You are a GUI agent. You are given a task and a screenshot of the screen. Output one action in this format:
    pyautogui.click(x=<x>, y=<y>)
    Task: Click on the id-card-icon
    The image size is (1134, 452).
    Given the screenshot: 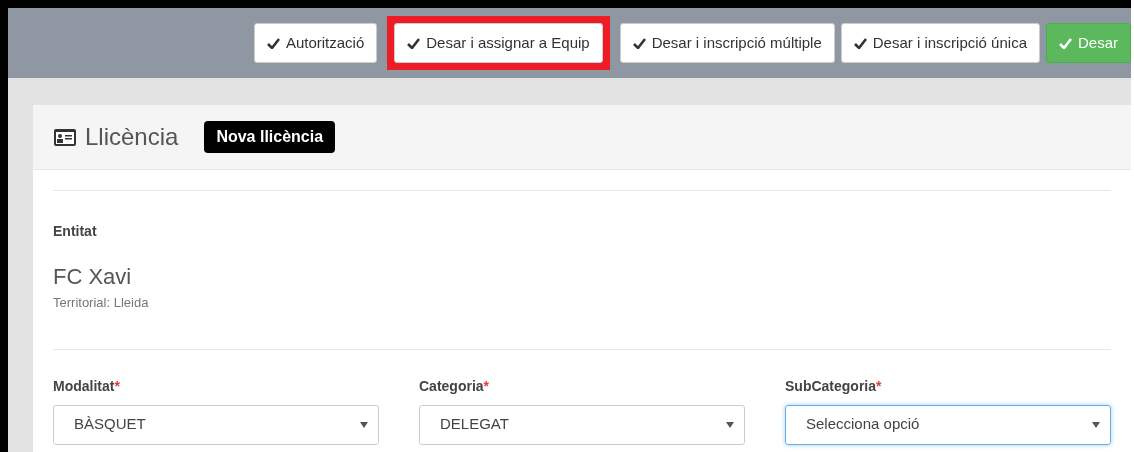 What is the action you would take?
    pyautogui.click(x=65, y=137)
    